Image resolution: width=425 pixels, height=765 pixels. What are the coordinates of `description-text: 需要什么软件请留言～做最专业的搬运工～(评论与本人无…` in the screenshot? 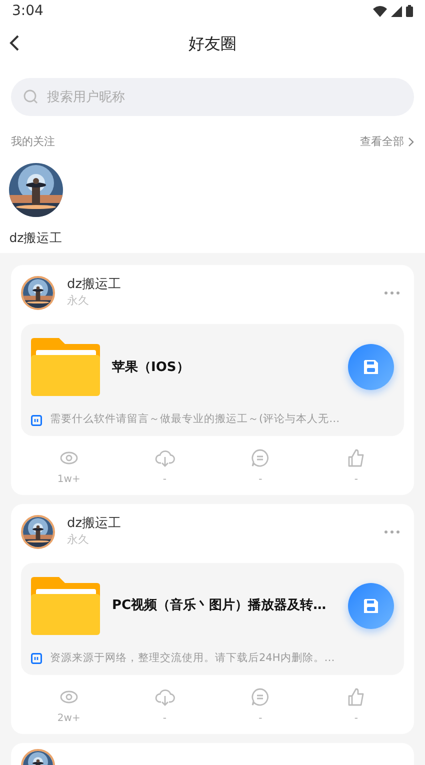 It's located at (195, 420).